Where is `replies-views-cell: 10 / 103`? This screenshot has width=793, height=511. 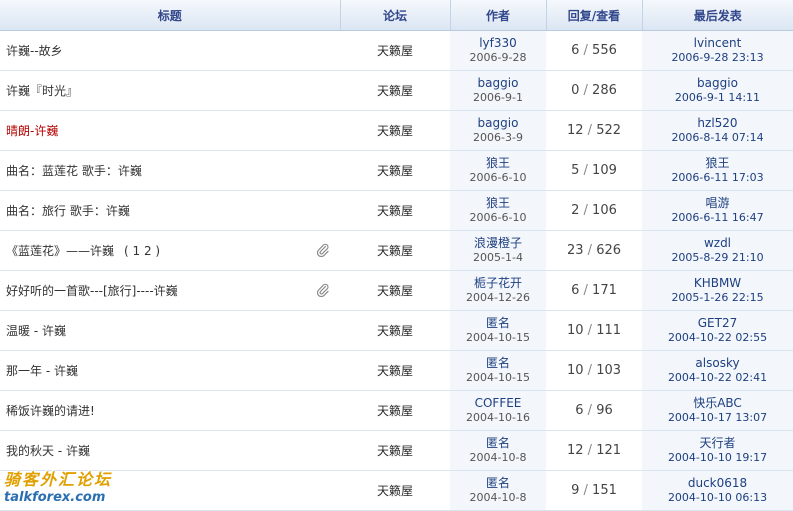
replies-views-cell: 10 / 103 is located at coordinates (594, 370).